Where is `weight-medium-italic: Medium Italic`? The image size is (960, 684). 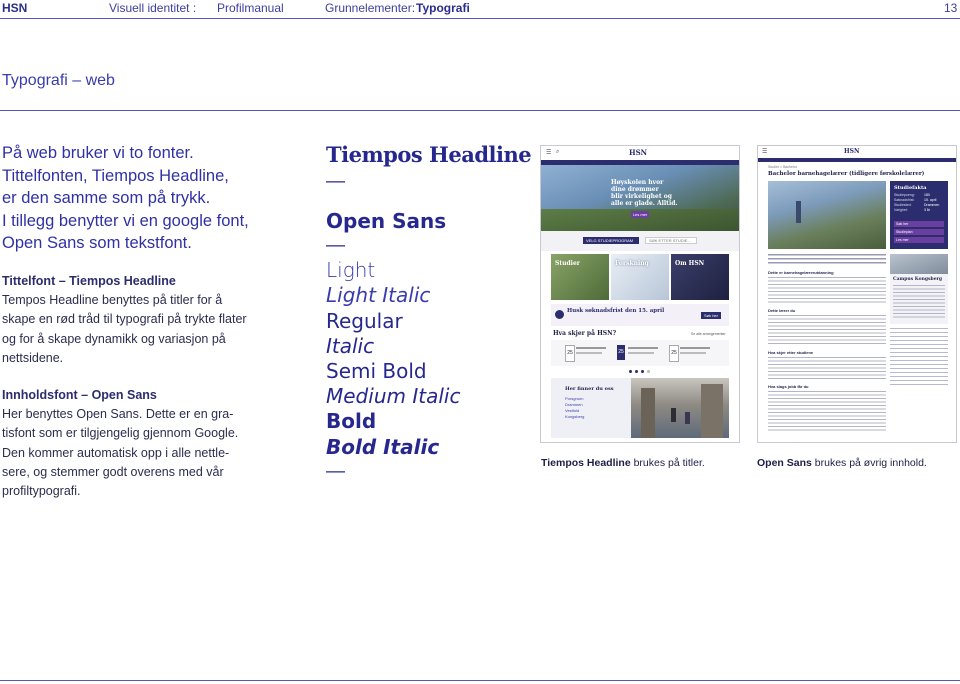 weight-medium-italic: Medium Italic is located at coordinates (393, 396).